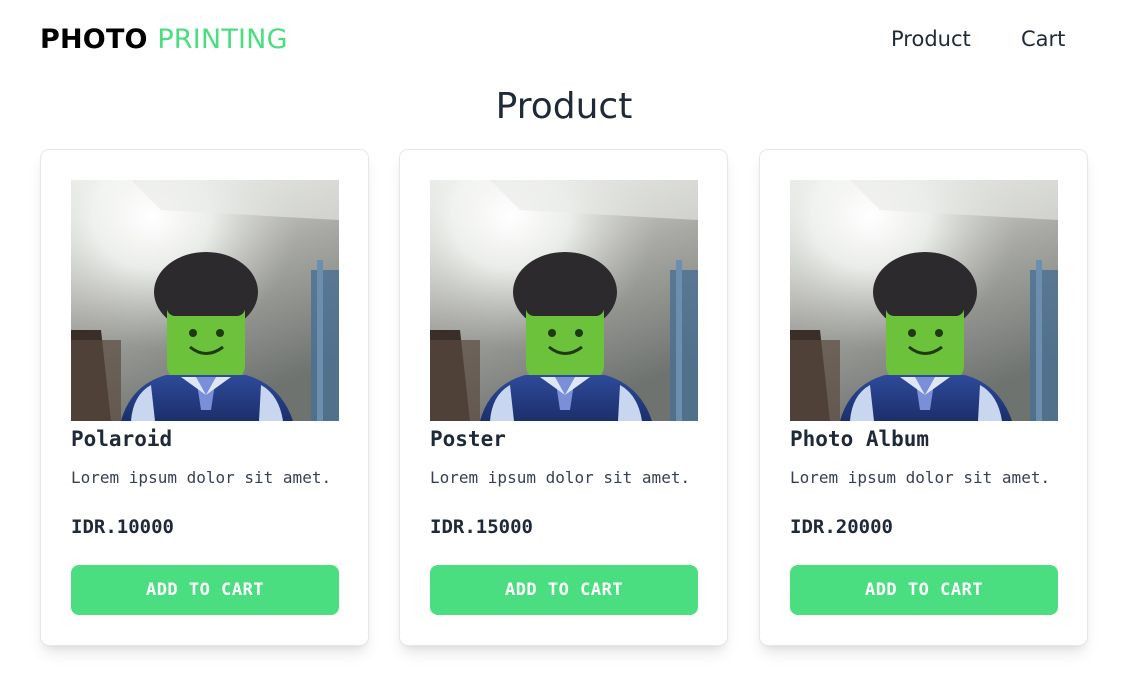 Image resolution: width=1142 pixels, height=688 pixels. I want to click on nav-link-cart: Cart, so click(1043, 39).